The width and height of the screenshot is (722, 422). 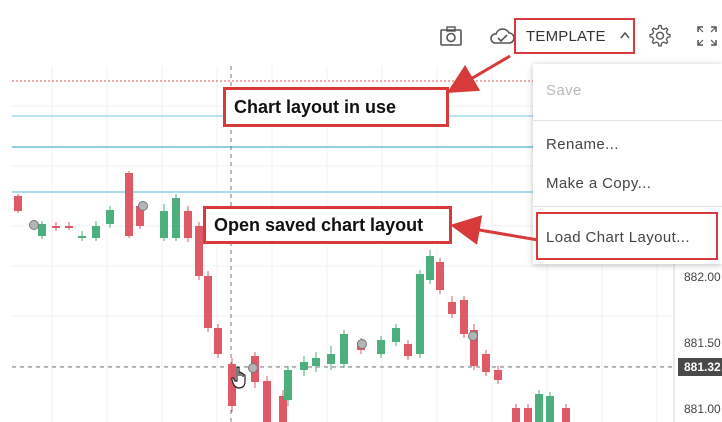 I want to click on callout-layout-in-use: Chart layout in use, so click(x=336, y=107).